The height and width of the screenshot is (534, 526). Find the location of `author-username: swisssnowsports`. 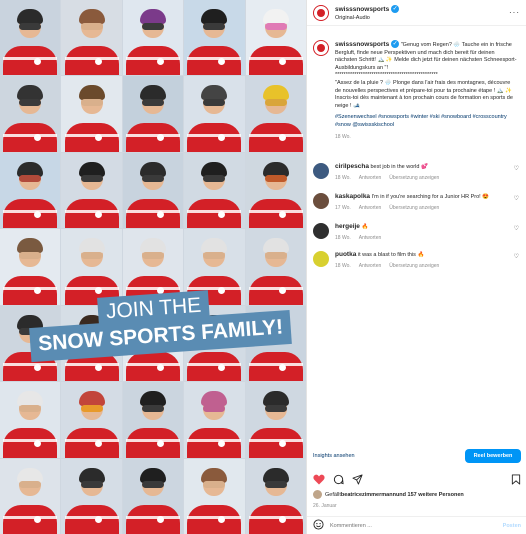

author-username: swisssnowsports is located at coordinates (362, 9).